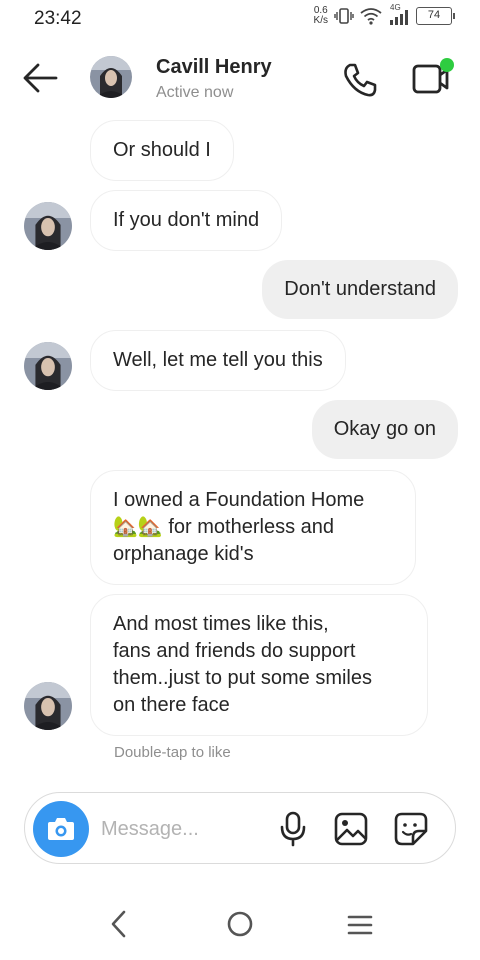  I want to click on chevron-left-icon, so click(118, 924).